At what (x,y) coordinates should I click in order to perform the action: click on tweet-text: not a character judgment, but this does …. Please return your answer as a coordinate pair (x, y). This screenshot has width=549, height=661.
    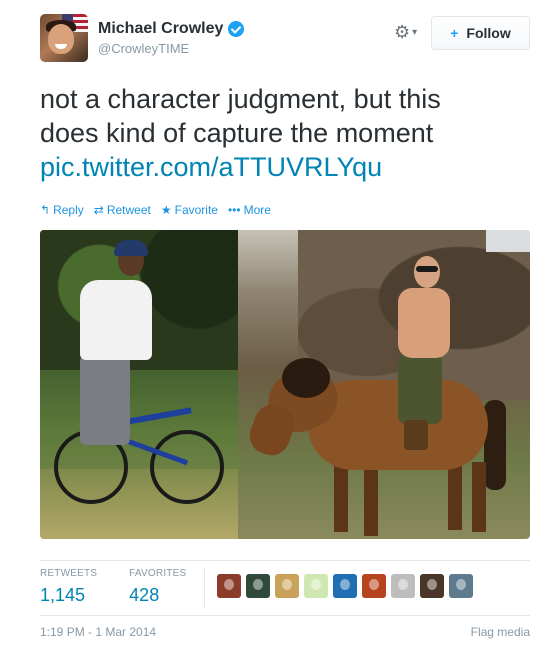
    Looking at the image, I should click on (275, 133).